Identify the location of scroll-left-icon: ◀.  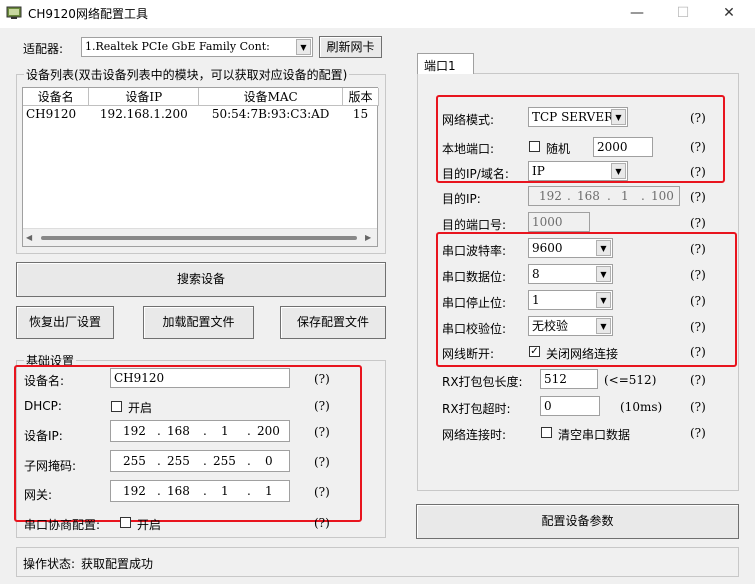
(29, 237).